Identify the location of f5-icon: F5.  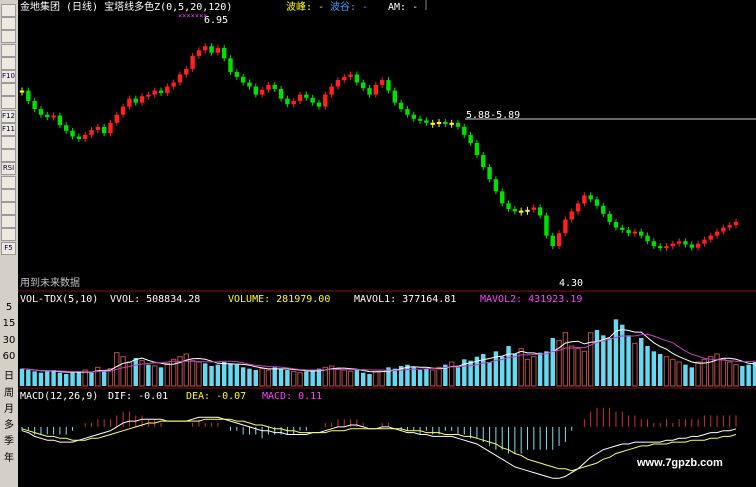
(8, 248).